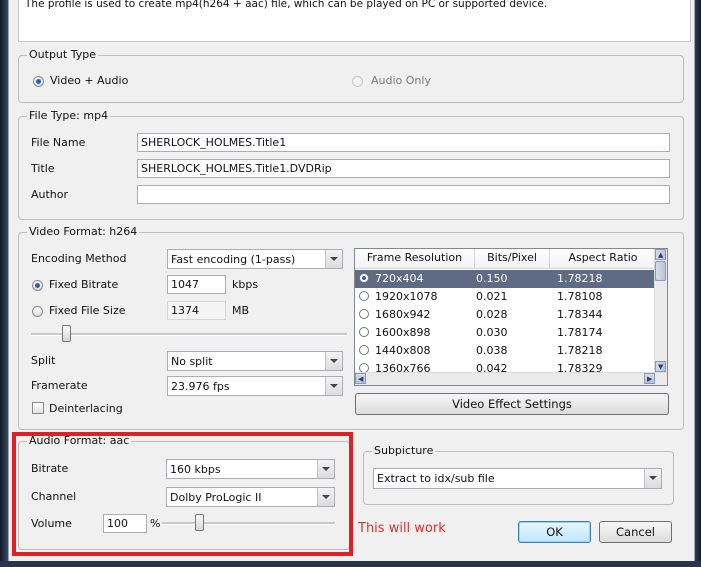  What do you see at coordinates (351, 75) in the screenshot?
I see `output-type-group: Output Type Video + Audio Audio Only` at bounding box center [351, 75].